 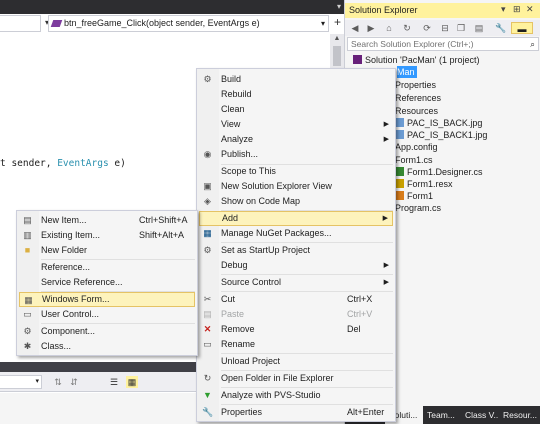 I want to click on home-icon: ⌂, so click(x=389, y=28).